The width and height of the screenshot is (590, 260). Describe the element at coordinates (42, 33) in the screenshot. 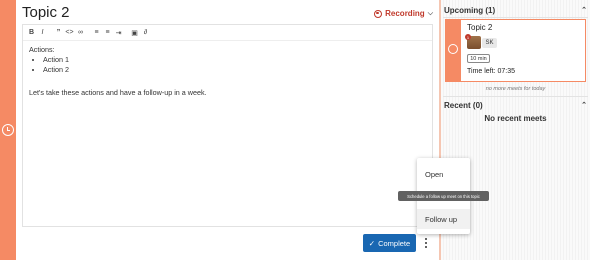

I see `italic-icon: I` at that location.